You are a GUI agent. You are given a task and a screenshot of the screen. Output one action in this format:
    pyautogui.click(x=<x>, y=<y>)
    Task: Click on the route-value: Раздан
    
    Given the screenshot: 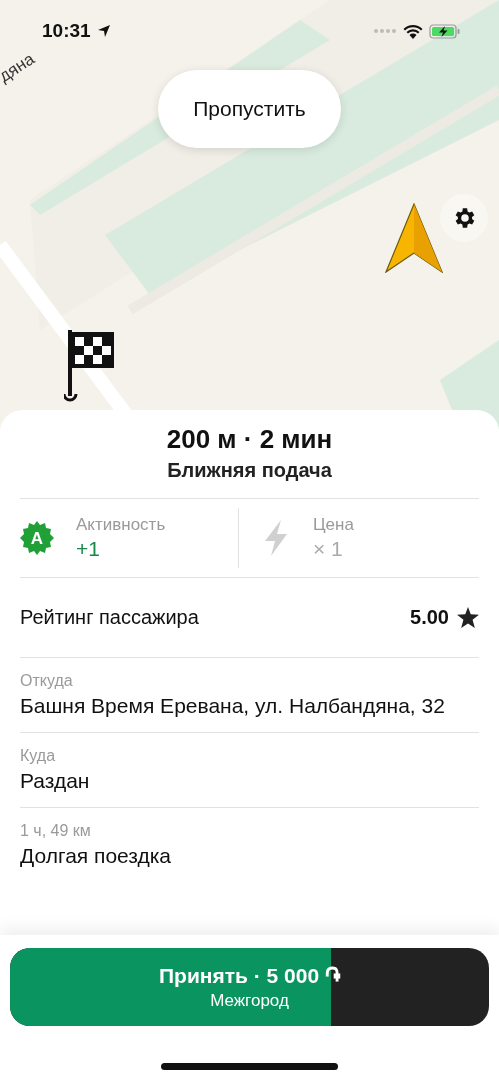 What is the action you would take?
    pyautogui.click(x=55, y=781)
    